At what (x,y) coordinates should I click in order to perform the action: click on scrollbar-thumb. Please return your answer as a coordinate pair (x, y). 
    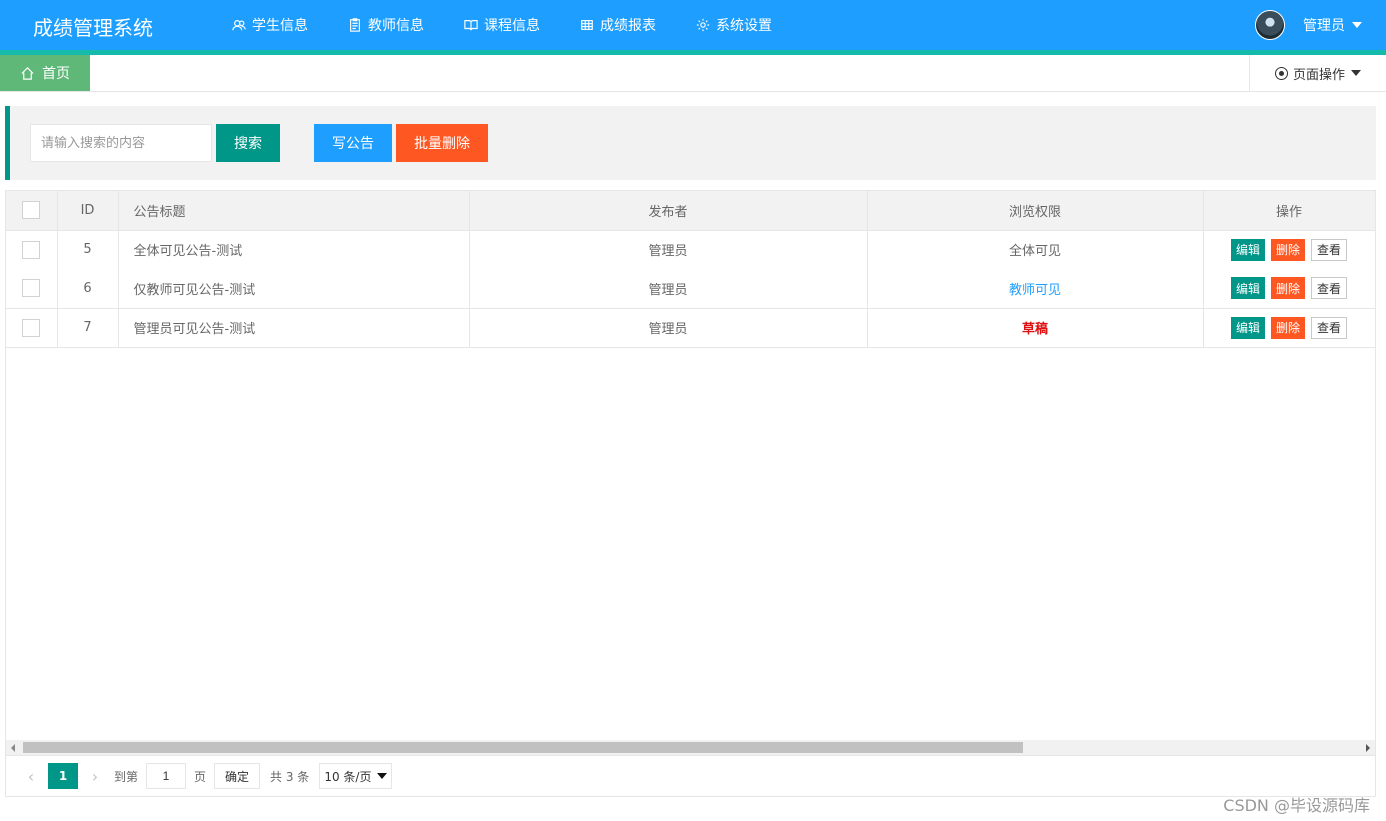
    Looking at the image, I should click on (523, 747).